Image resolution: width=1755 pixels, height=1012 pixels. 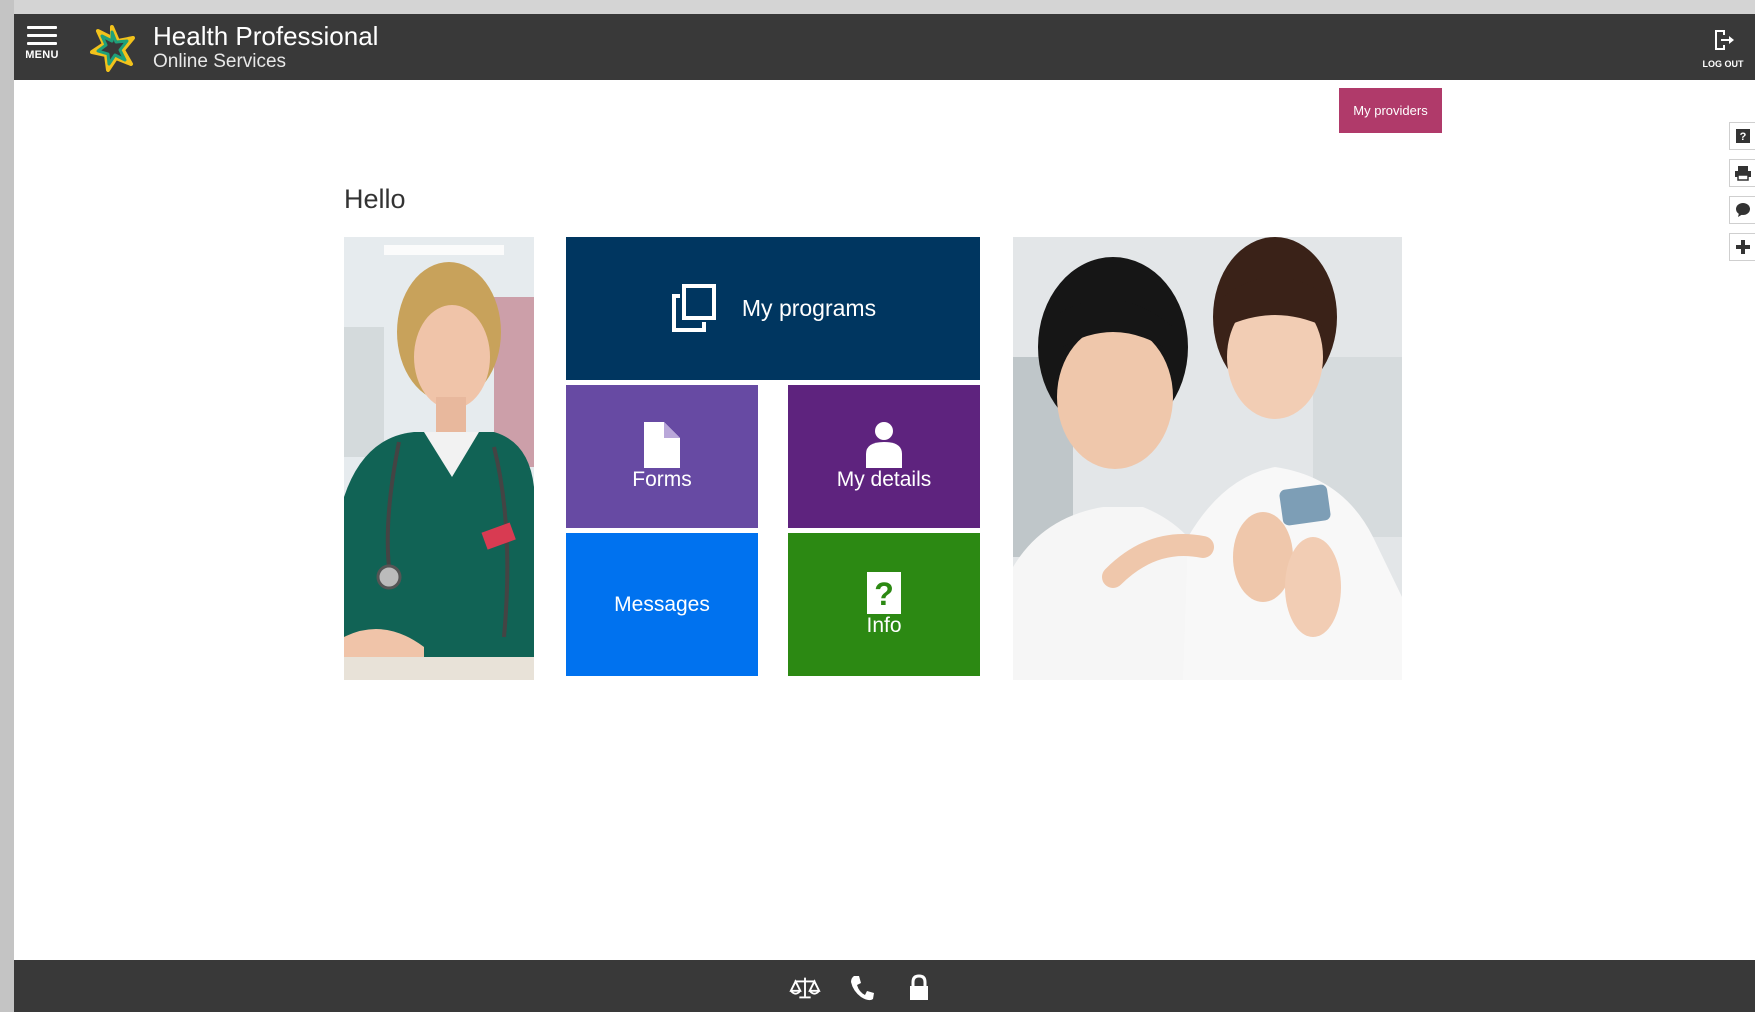 I want to click on nurse-illustration, so click(x=439, y=458).